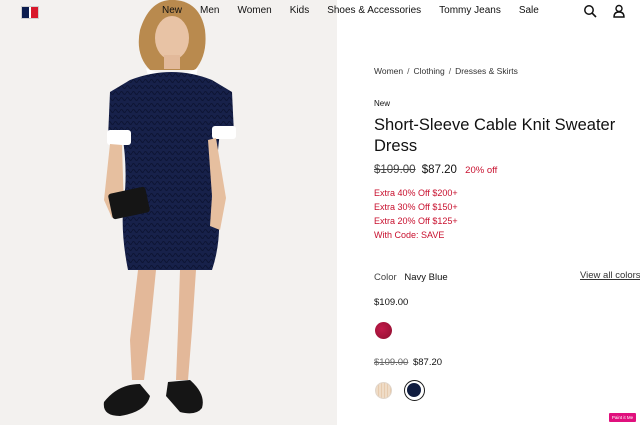  What do you see at coordinates (391, 302) in the screenshot?
I see `swatch-group-price: $109.00` at bounding box center [391, 302].